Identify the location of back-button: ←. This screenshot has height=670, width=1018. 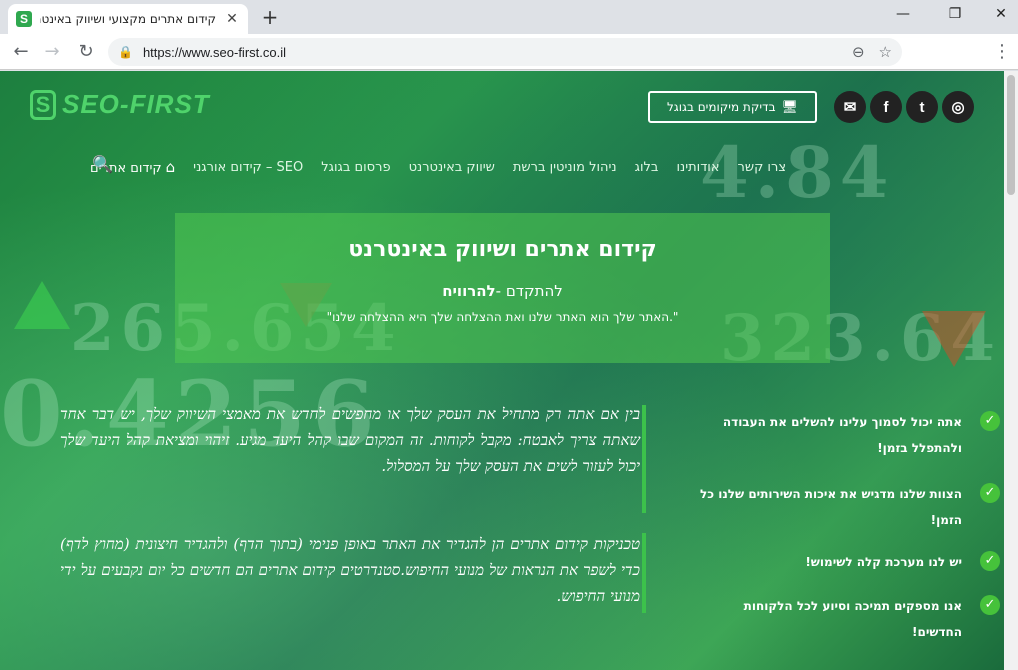
(21, 52).